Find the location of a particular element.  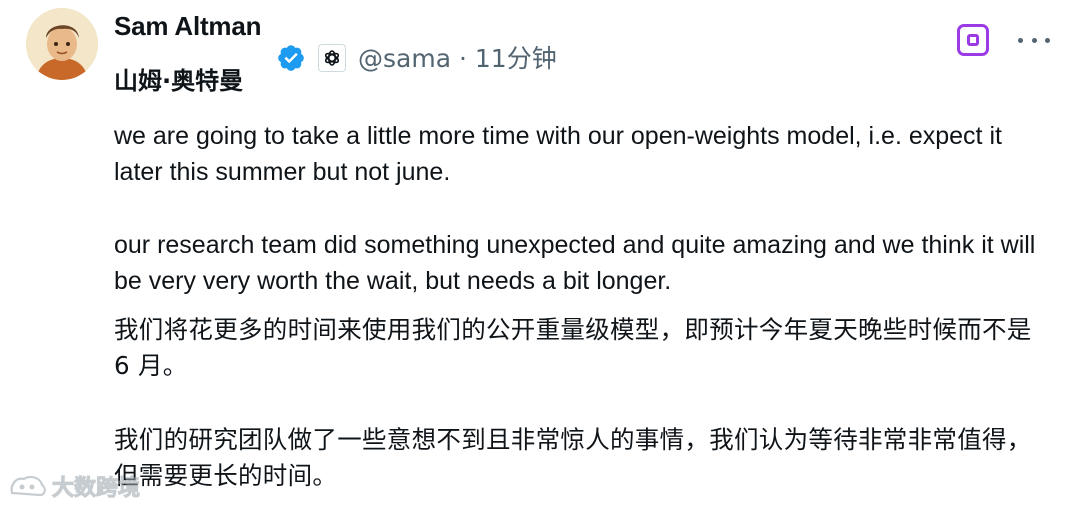

openai-logo-icon is located at coordinates (332, 58).